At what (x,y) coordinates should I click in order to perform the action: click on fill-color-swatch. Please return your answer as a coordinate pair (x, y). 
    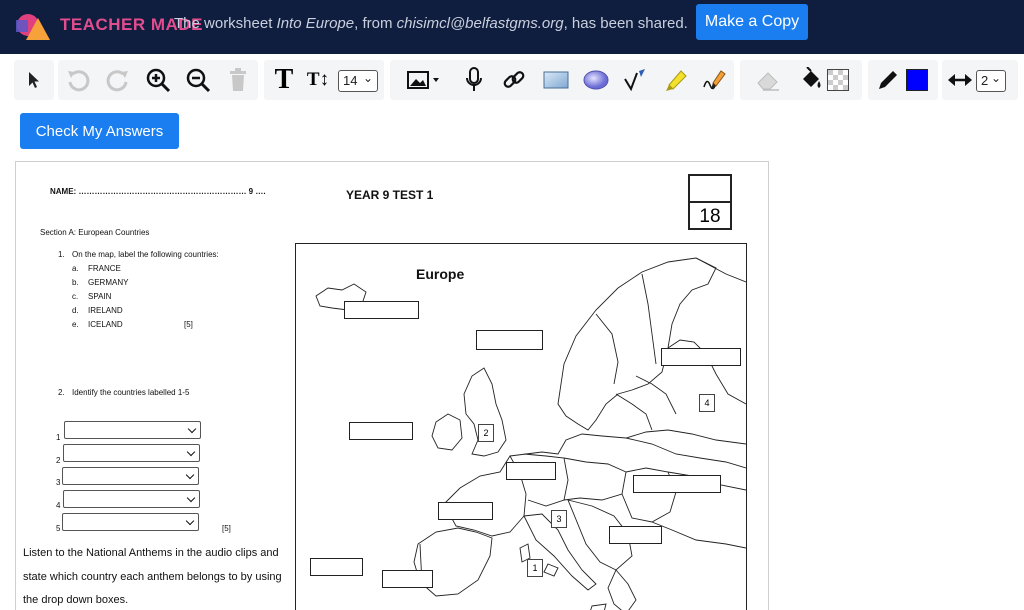
    Looking at the image, I should click on (838, 80).